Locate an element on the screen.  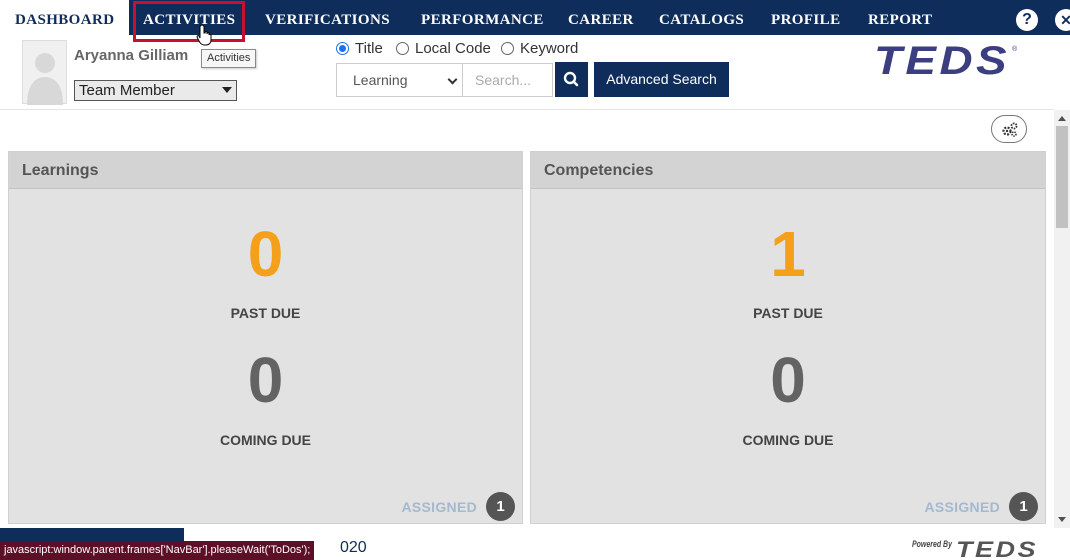
teds-logo: TEDS ® is located at coordinates (946, 60).